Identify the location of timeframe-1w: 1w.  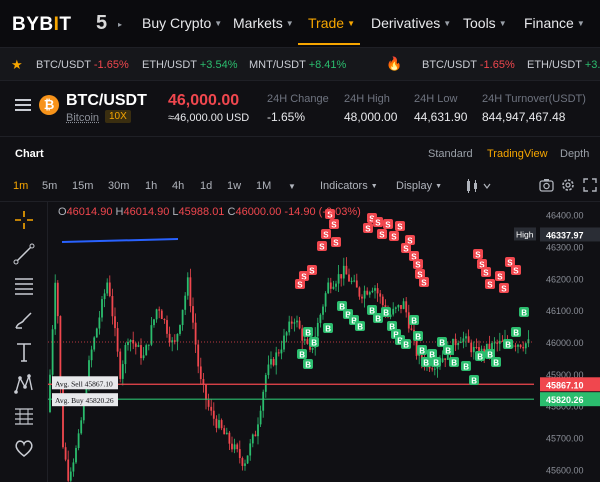
(234, 186).